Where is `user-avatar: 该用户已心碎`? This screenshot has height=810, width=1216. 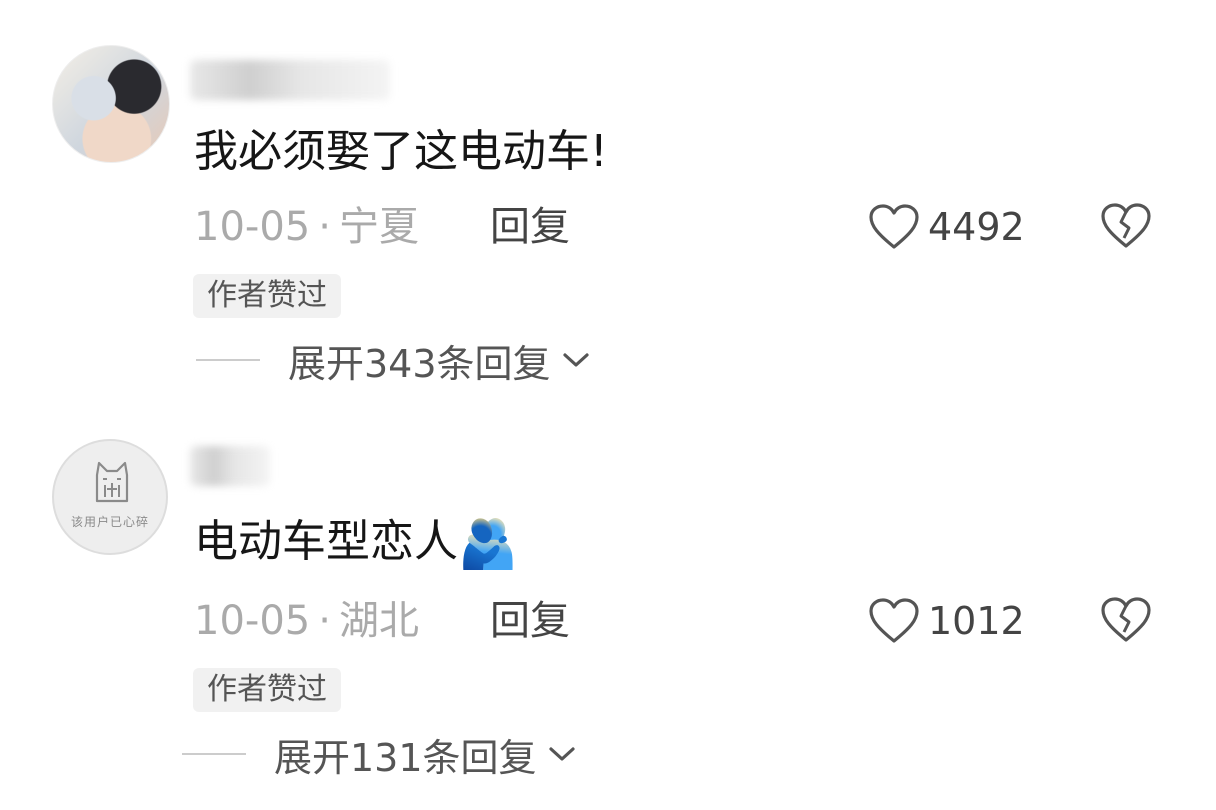
user-avatar: 该用户已心碎 is located at coordinates (110, 497).